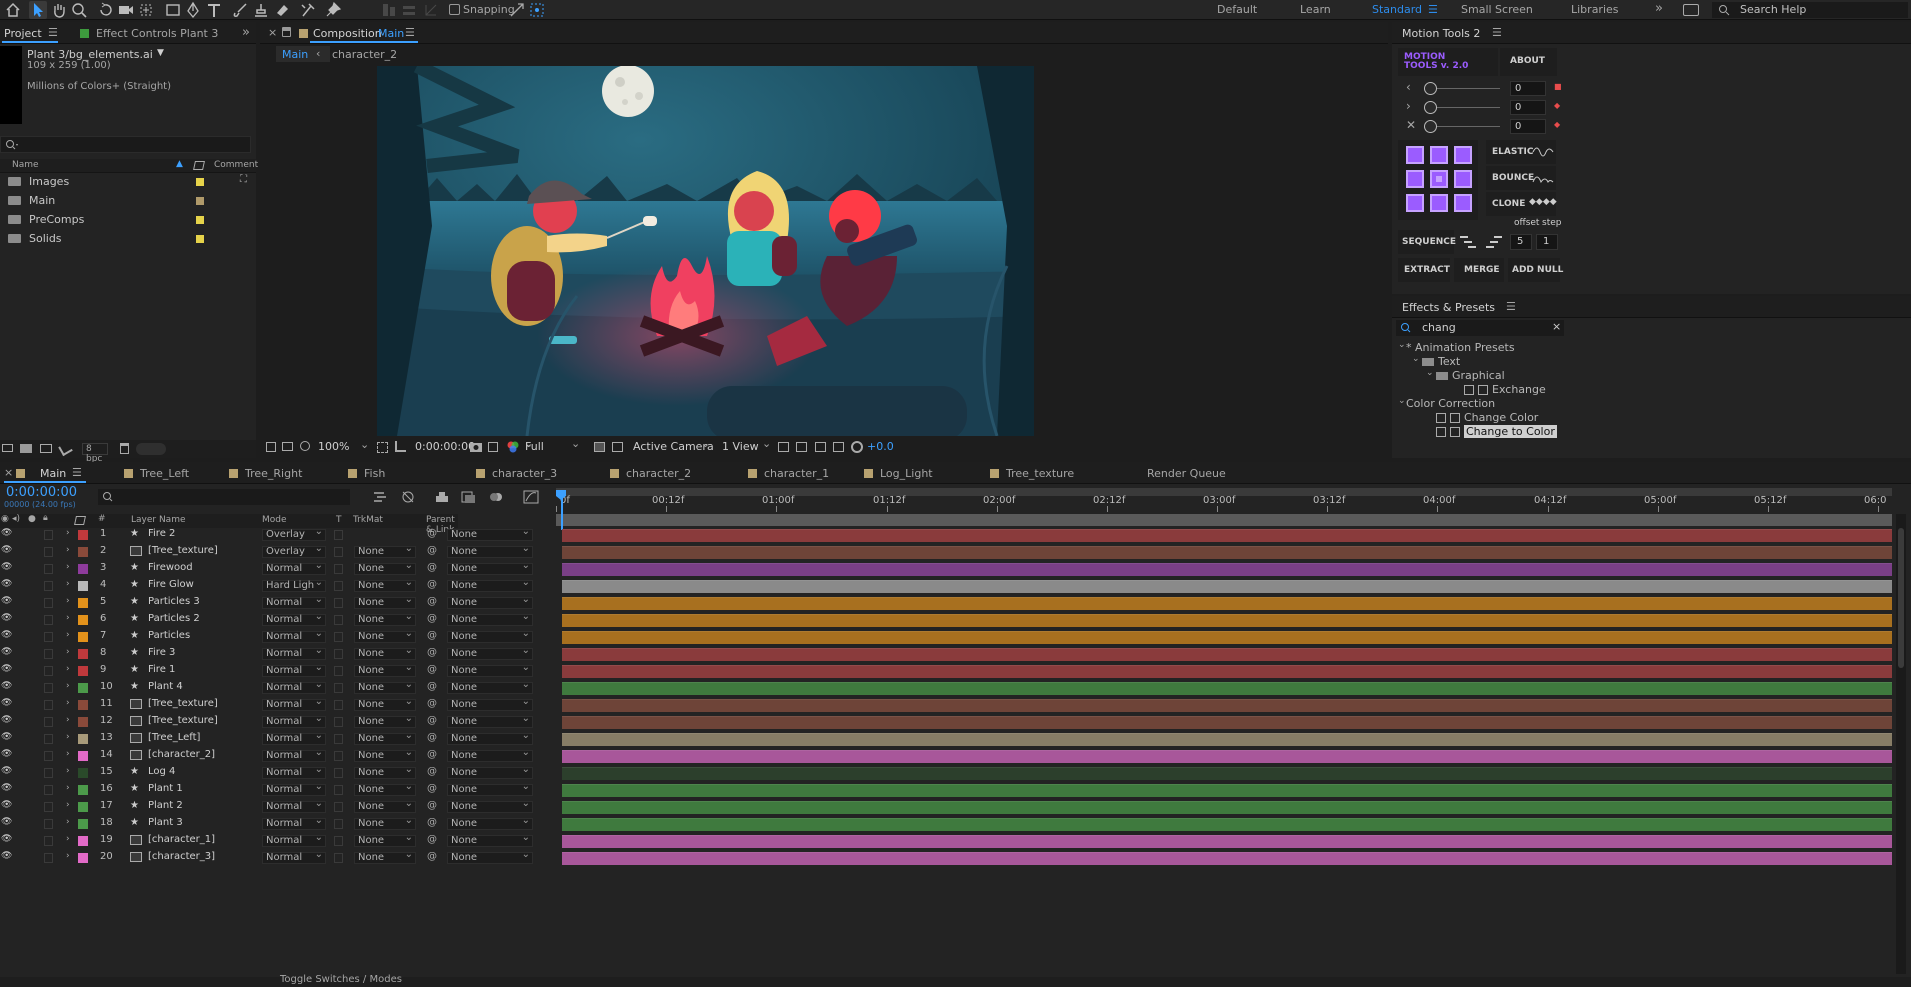 Image resolution: width=1911 pixels, height=987 pixels. Describe the element at coordinates (193, 10) in the screenshot. I see `pen-tool-icon` at that location.